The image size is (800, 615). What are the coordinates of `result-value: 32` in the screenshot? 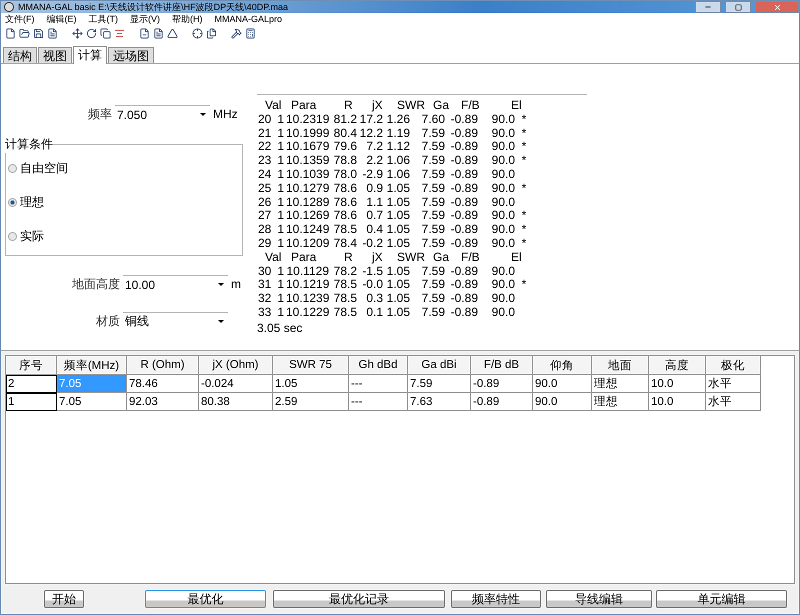 It's located at (265, 299).